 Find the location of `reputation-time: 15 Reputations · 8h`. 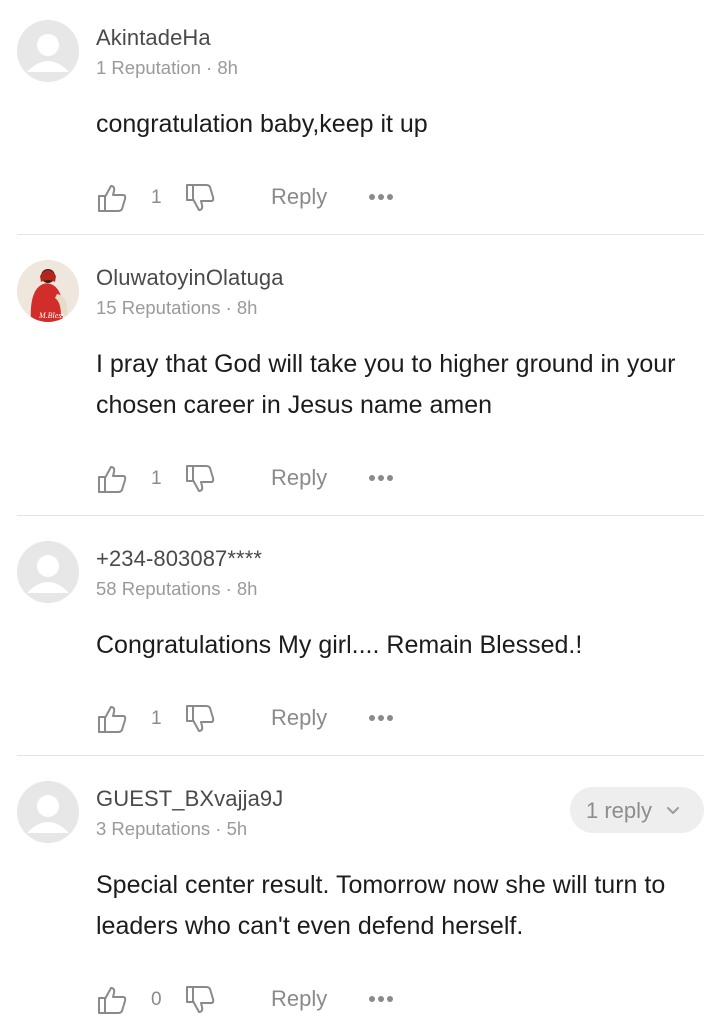

reputation-time: 15 Reputations · 8h is located at coordinates (177, 307).